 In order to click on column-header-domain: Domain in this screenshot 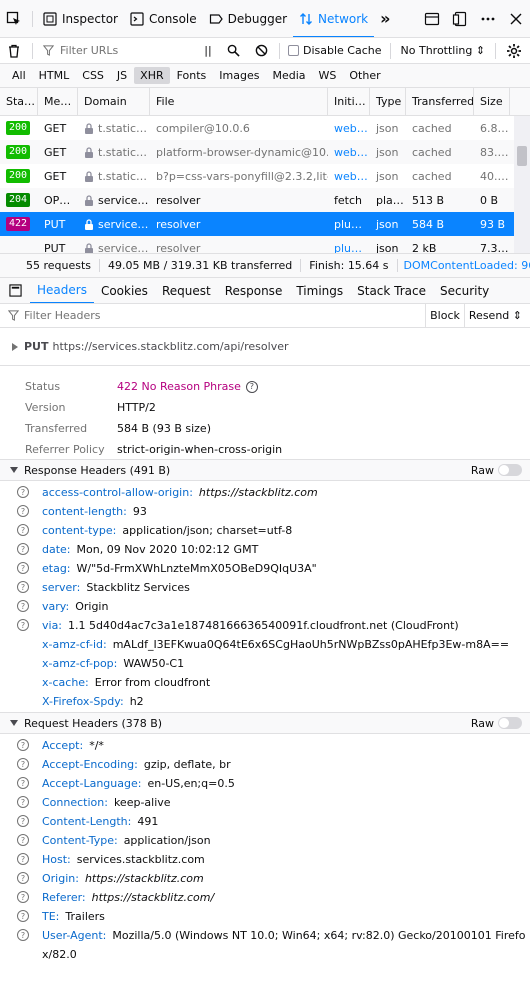, I will do `click(114, 101)`.